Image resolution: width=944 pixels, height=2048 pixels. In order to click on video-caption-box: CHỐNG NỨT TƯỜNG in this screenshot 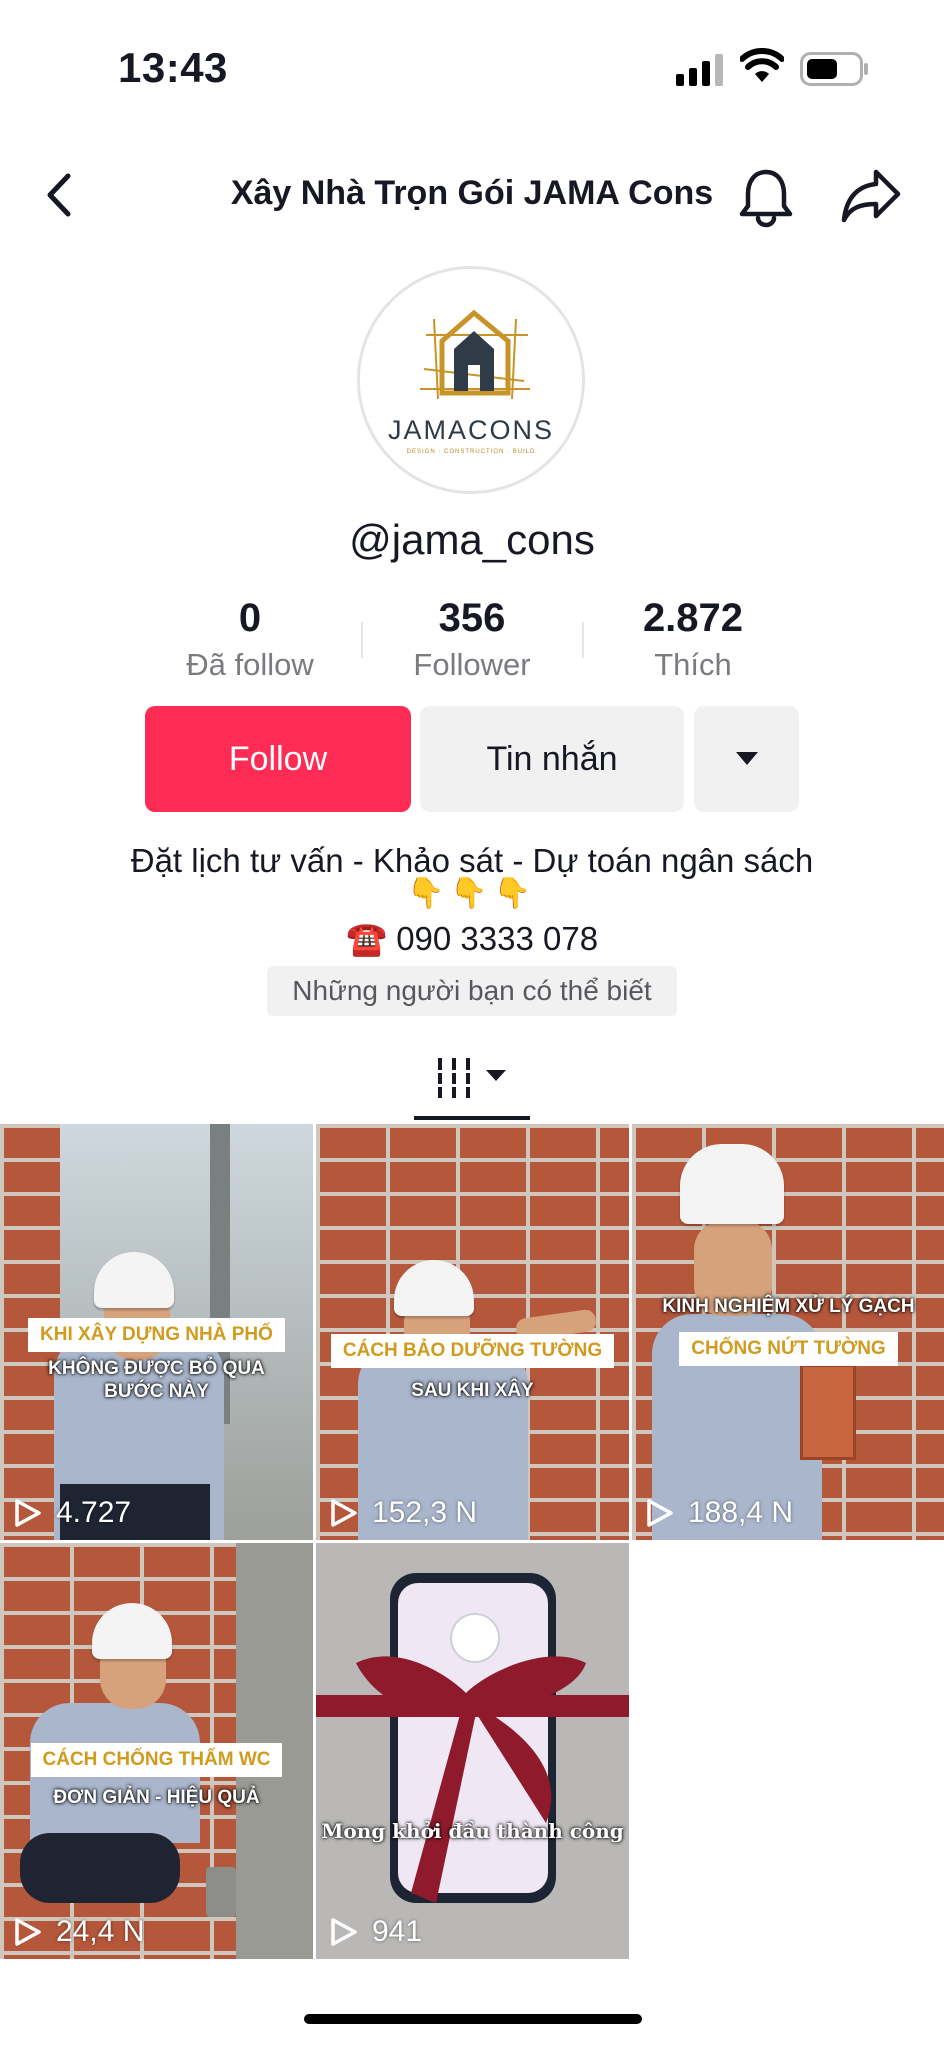, I will do `click(788, 1349)`.